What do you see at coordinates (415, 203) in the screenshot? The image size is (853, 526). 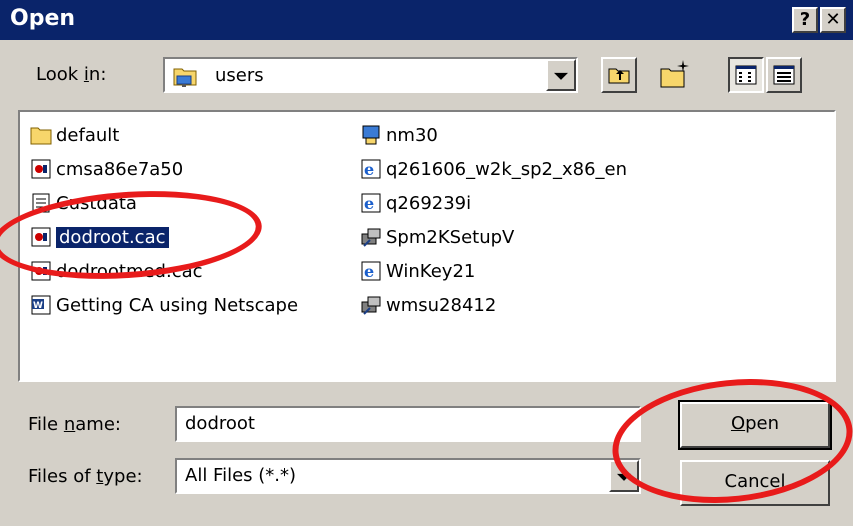 I see `list-item: e q269239i` at bounding box center [415, 203].